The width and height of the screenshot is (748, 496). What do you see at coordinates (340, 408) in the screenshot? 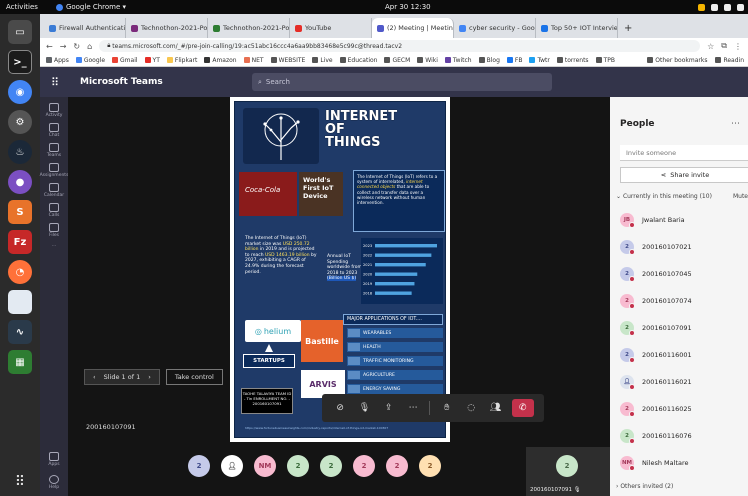
I see `camera-off-icon: ⊘` at bounding box center [340, 408].